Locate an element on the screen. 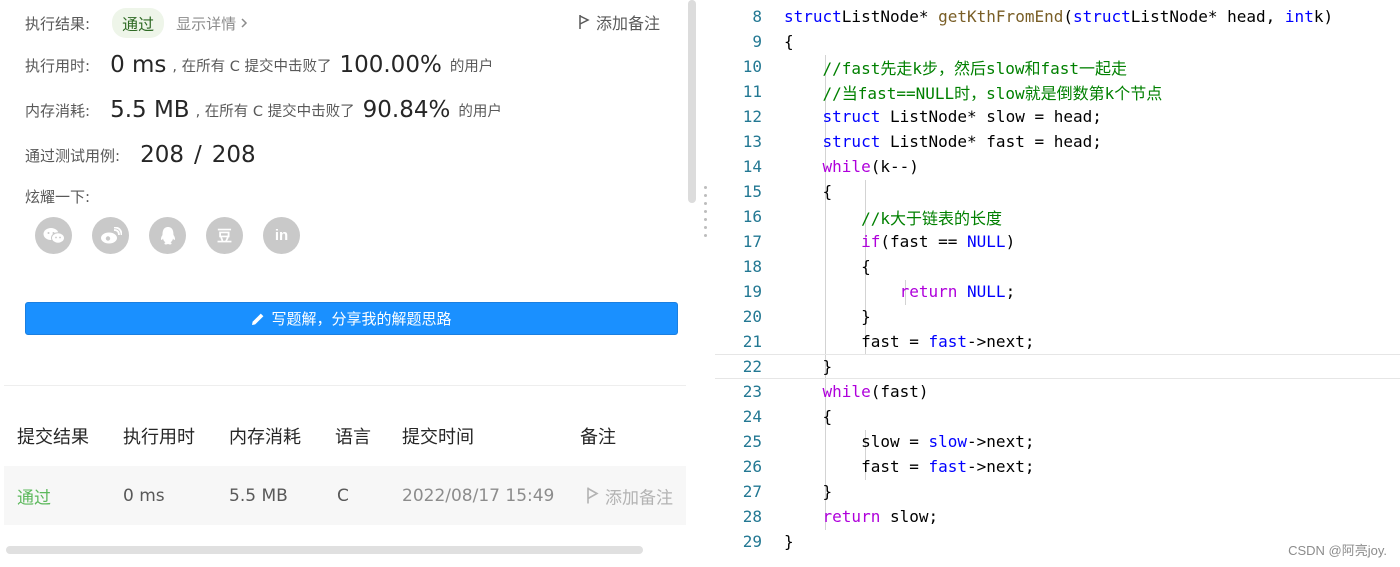 This screenshot has width=1400, height=567. code-token: fast is located at coordinates (948, 466).